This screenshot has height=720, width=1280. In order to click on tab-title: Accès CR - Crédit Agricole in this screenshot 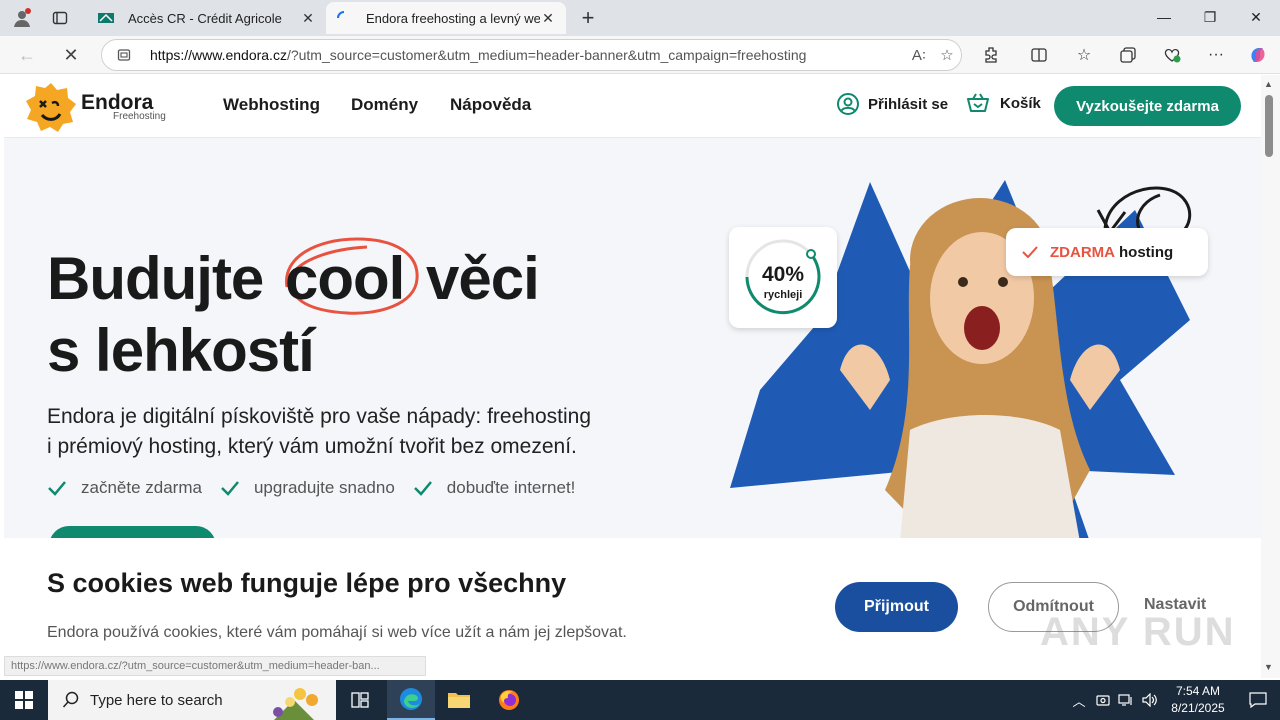, I will do `click(205, 18)`.